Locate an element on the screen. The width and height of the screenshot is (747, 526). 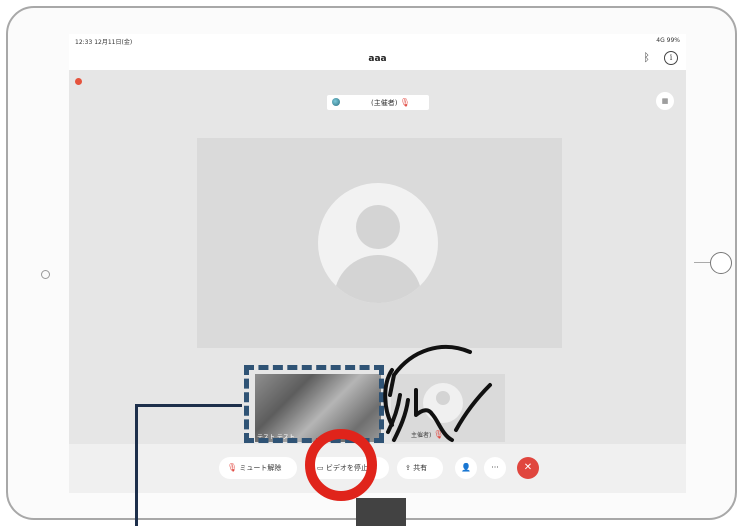
meeting-toolbar: 🎙 ミュート解除 ▭ ビデオを停止 ⇪ 共有 👤 ··· ✕ is located at coordinates (377, 468).